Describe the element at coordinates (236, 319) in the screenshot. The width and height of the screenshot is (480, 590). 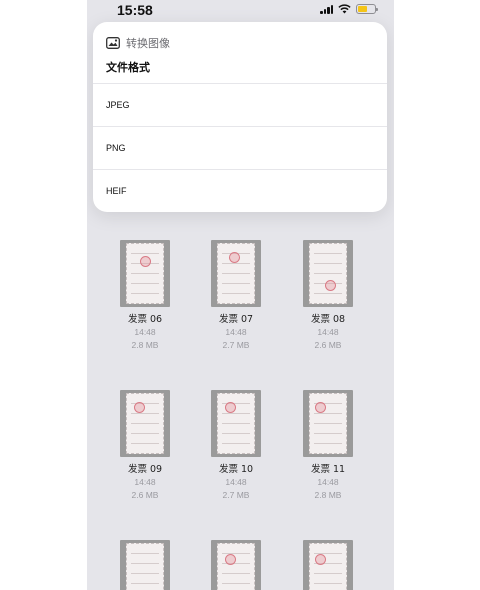
I see `file-name: 发票 07` at that location.